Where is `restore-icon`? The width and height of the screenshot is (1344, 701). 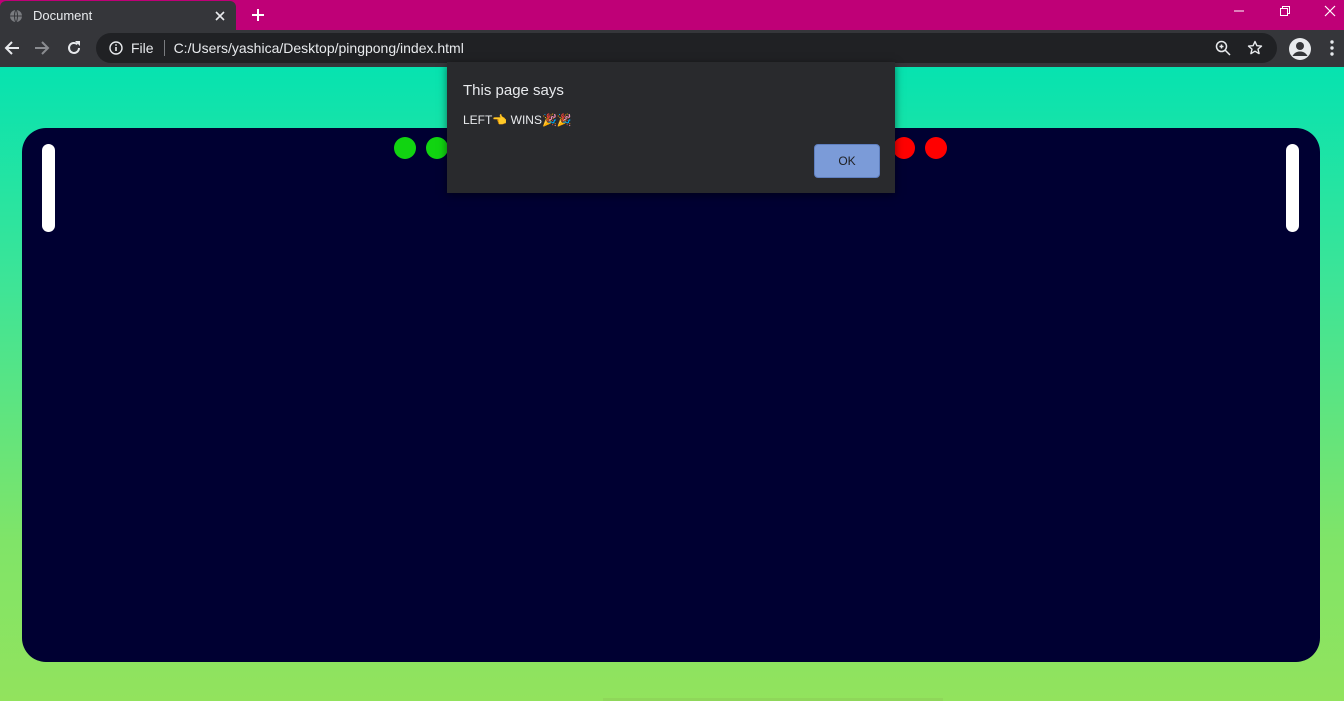
restore-icon is located at coordinates (1285, 11).